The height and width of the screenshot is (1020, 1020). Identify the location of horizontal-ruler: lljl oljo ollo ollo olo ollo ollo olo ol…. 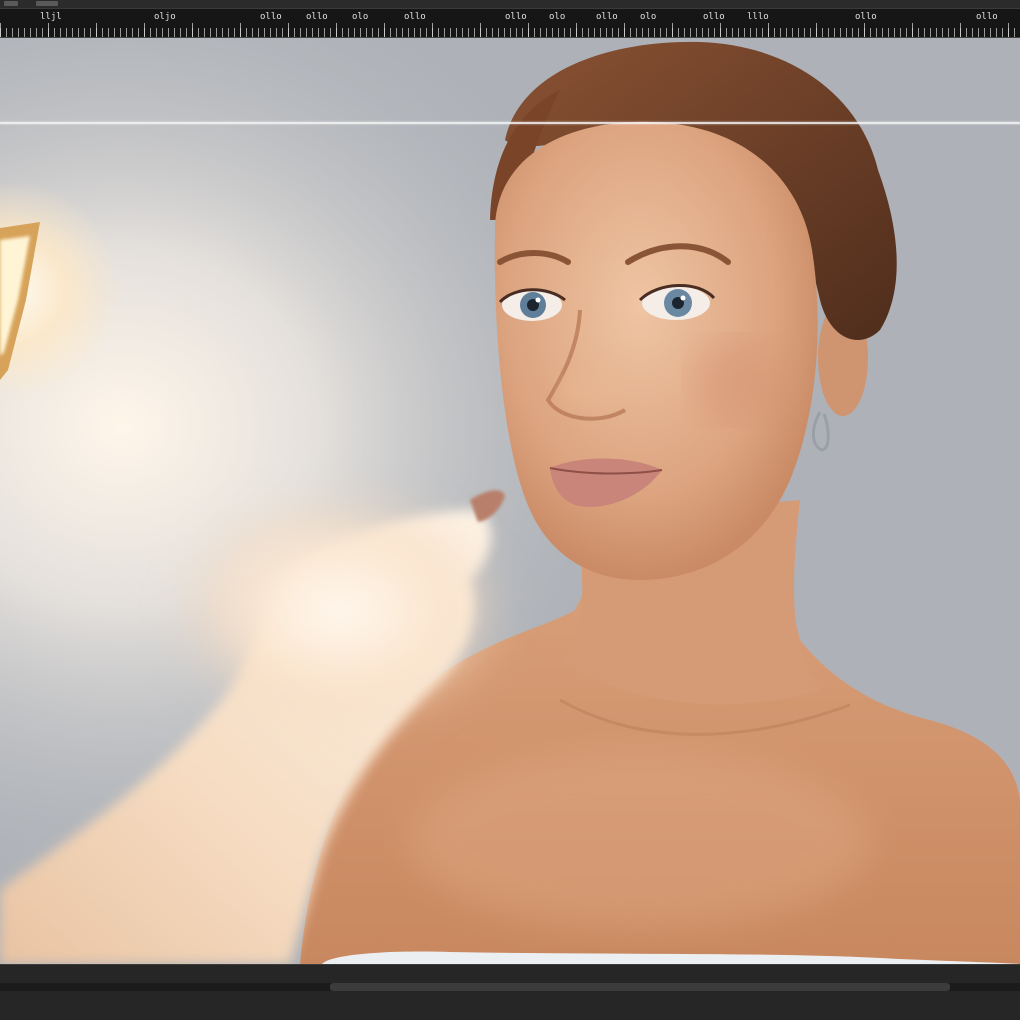
(510, 23).